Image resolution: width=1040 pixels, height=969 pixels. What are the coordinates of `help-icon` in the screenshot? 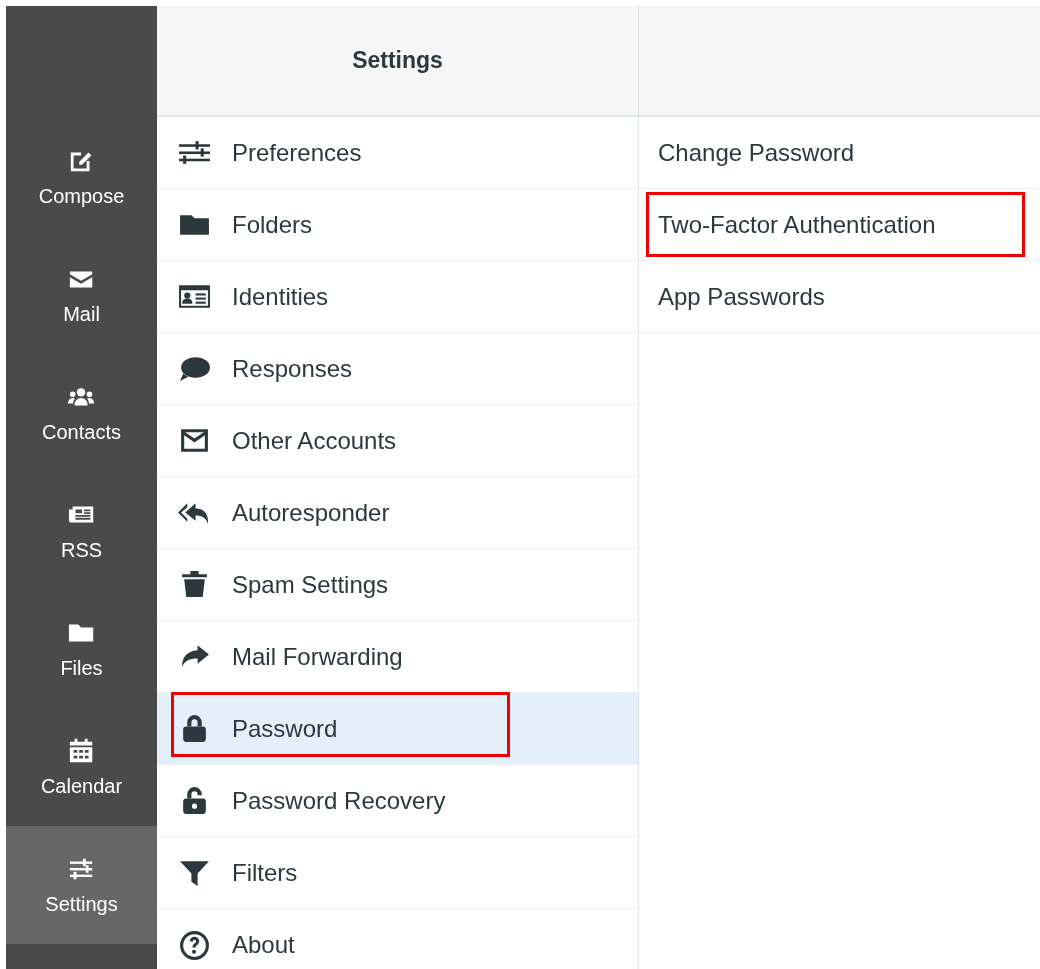 It's located at (194, 944).